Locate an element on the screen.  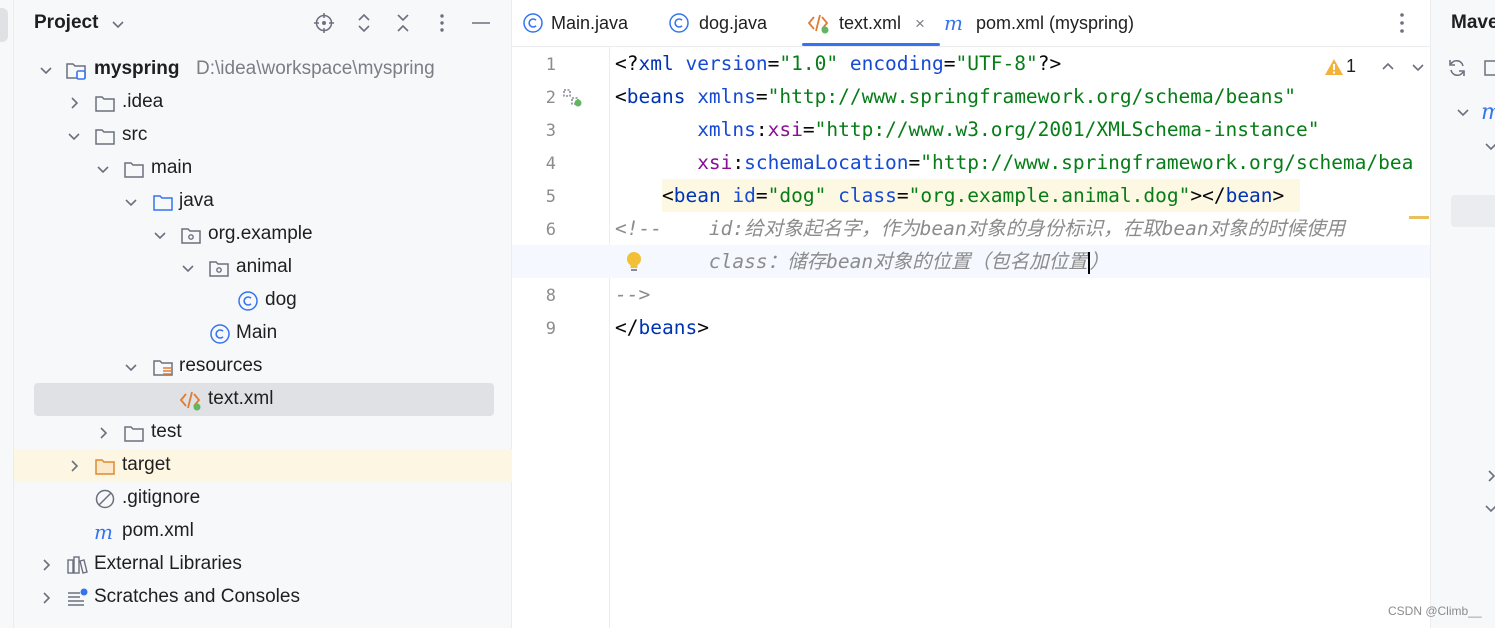
project-panel-header: Project is located at coordinates (263, 24).